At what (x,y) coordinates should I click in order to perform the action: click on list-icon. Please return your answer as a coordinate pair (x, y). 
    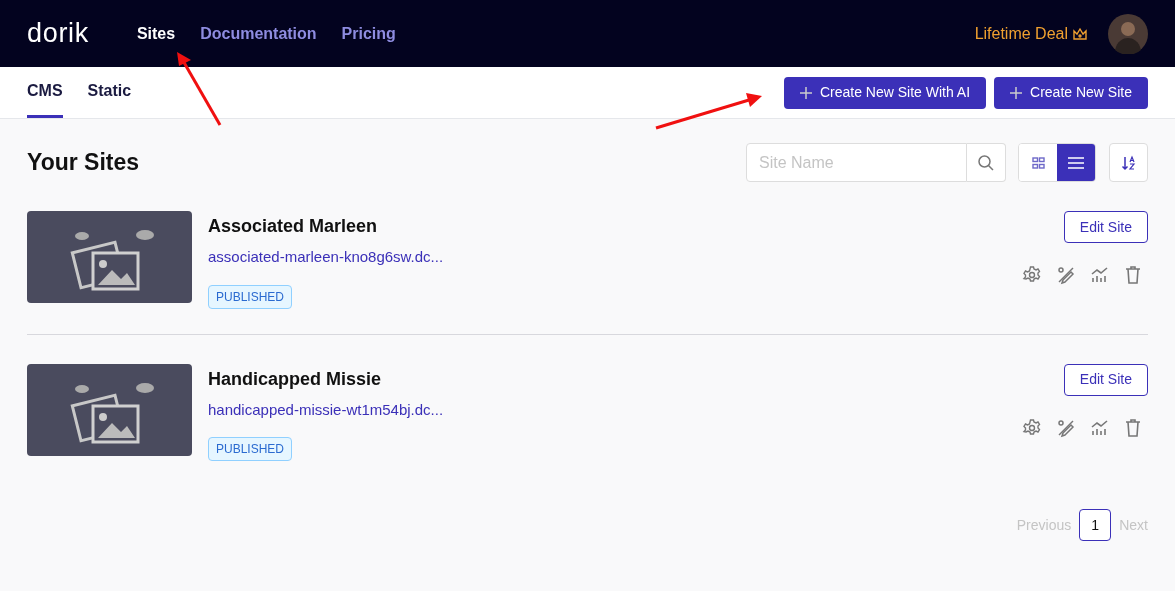
    Looking at the image, I should click on (1076, 162).